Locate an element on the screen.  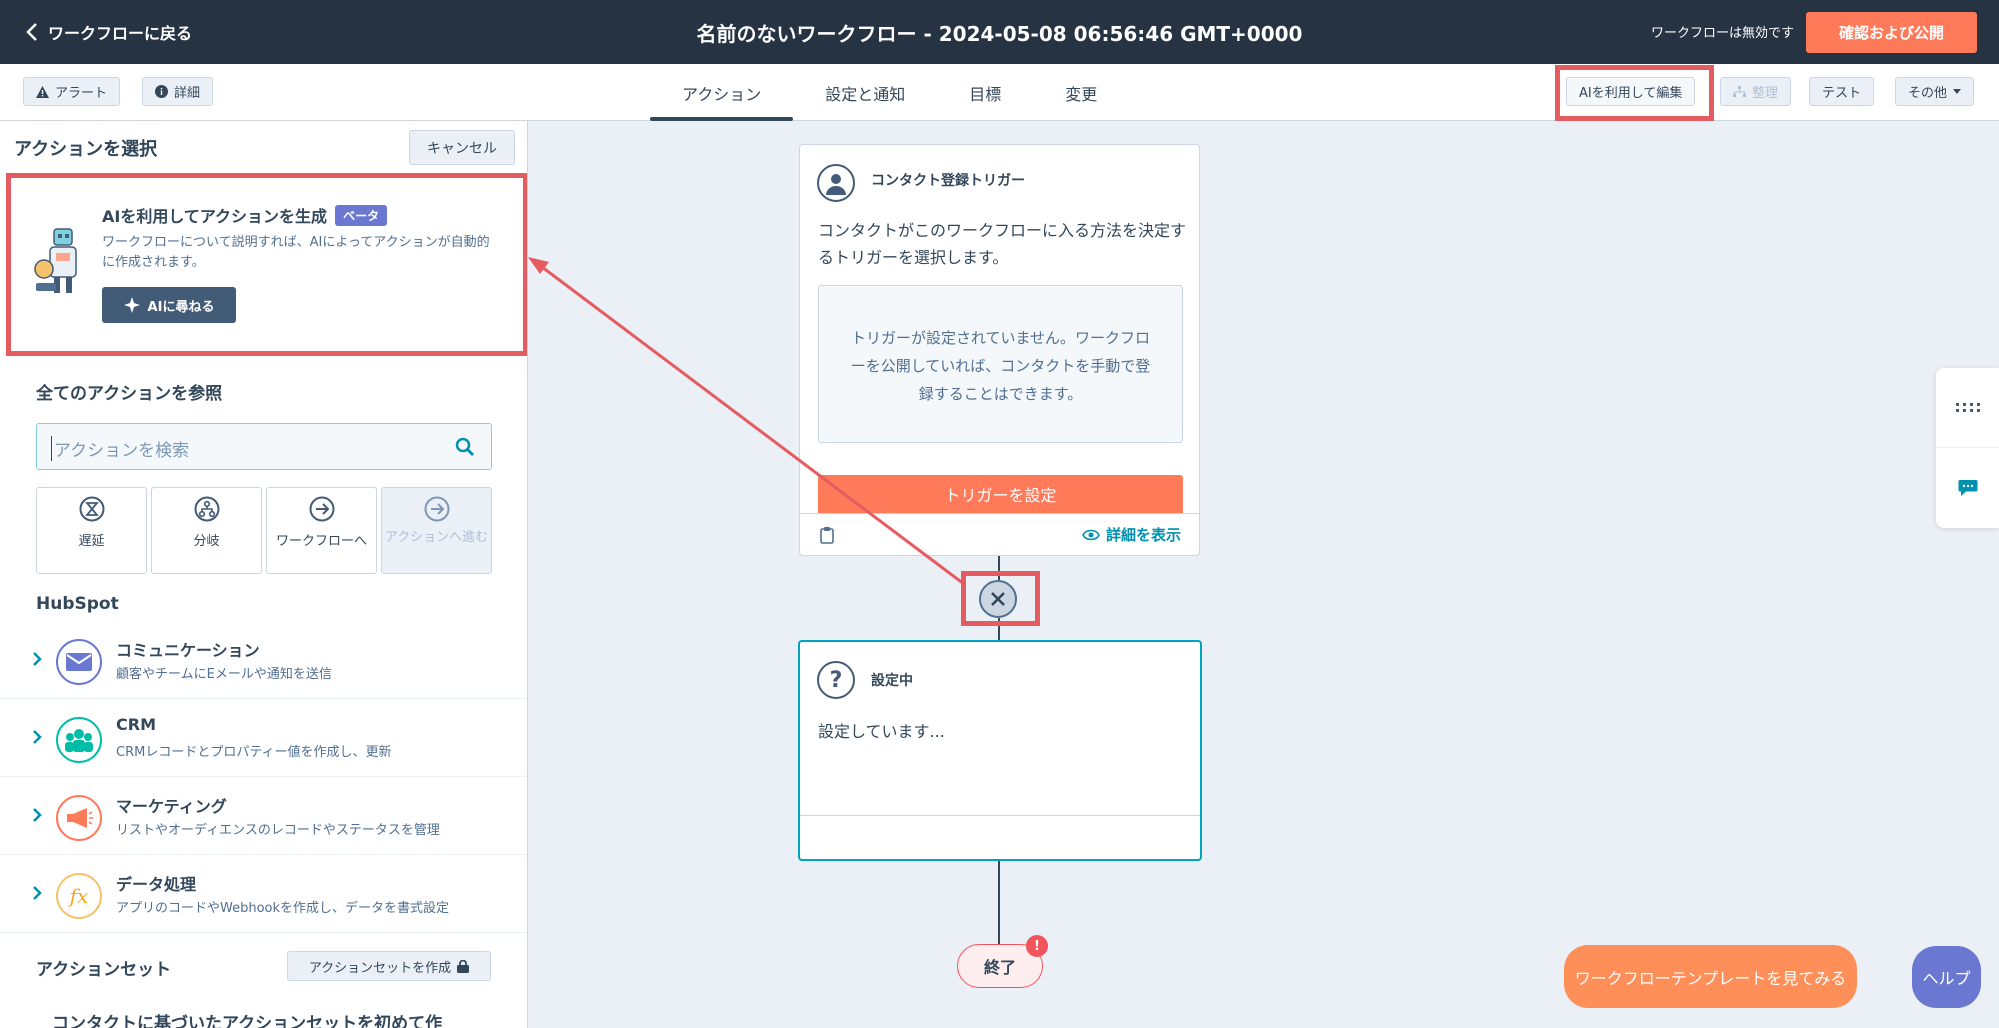
actionset-description: コンタクトに基づいたアクションセットを初めて作 is located at coordinates (247, 1021).